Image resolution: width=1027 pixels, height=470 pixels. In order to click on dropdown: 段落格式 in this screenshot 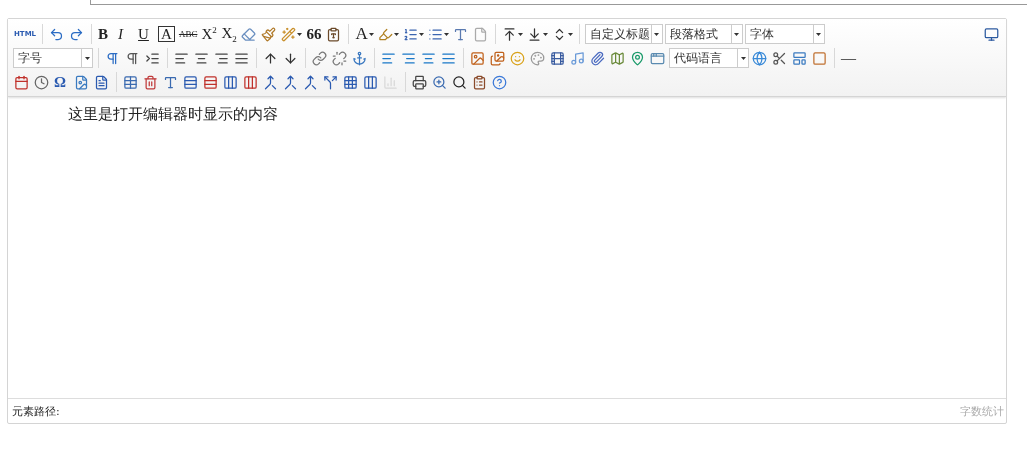, I will do `click(703, 34)`.